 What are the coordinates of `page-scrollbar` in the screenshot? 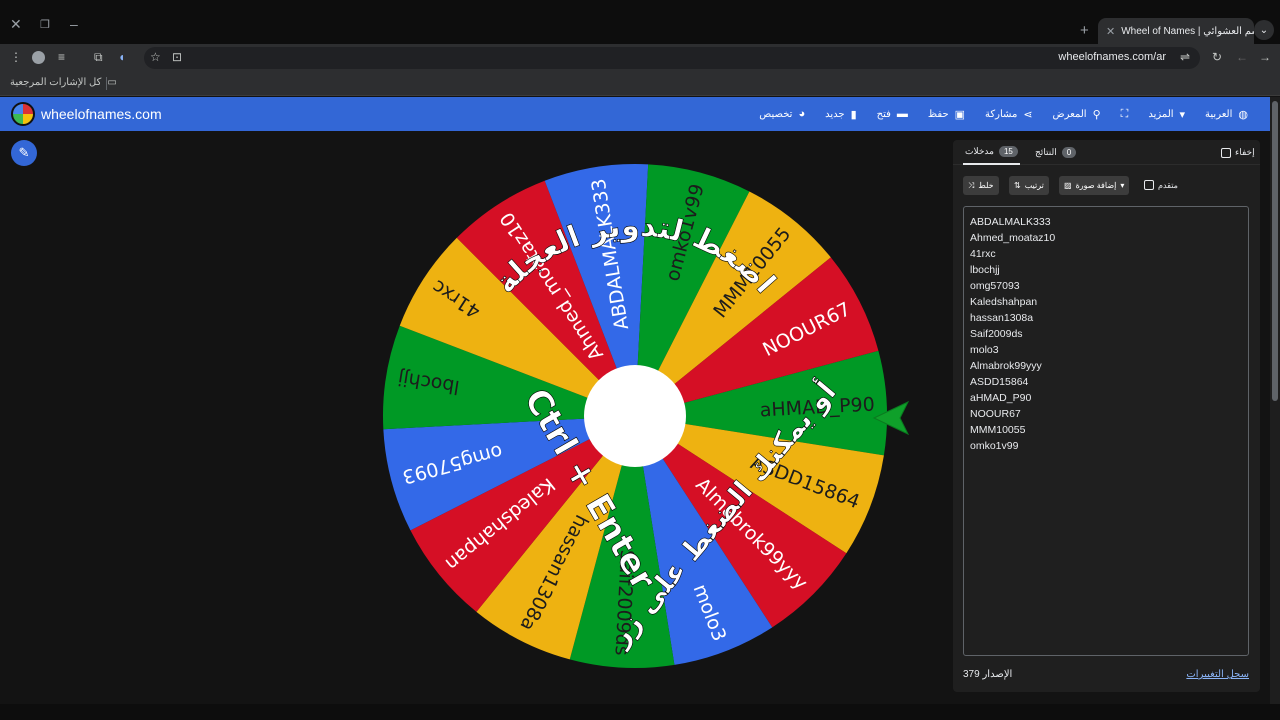 It's located at (1275, 400).